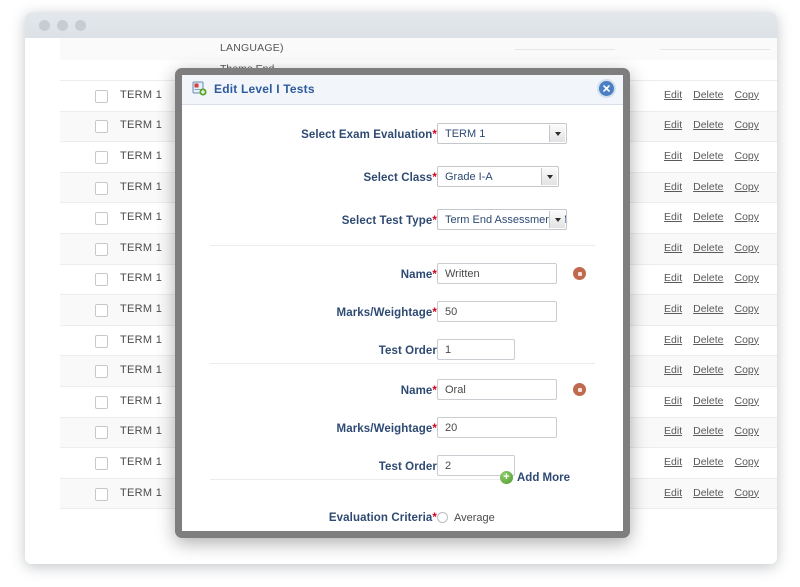 This screenshot has height=587, width=800. I want to click on add-more-button: + Add More, so click(535, 477).